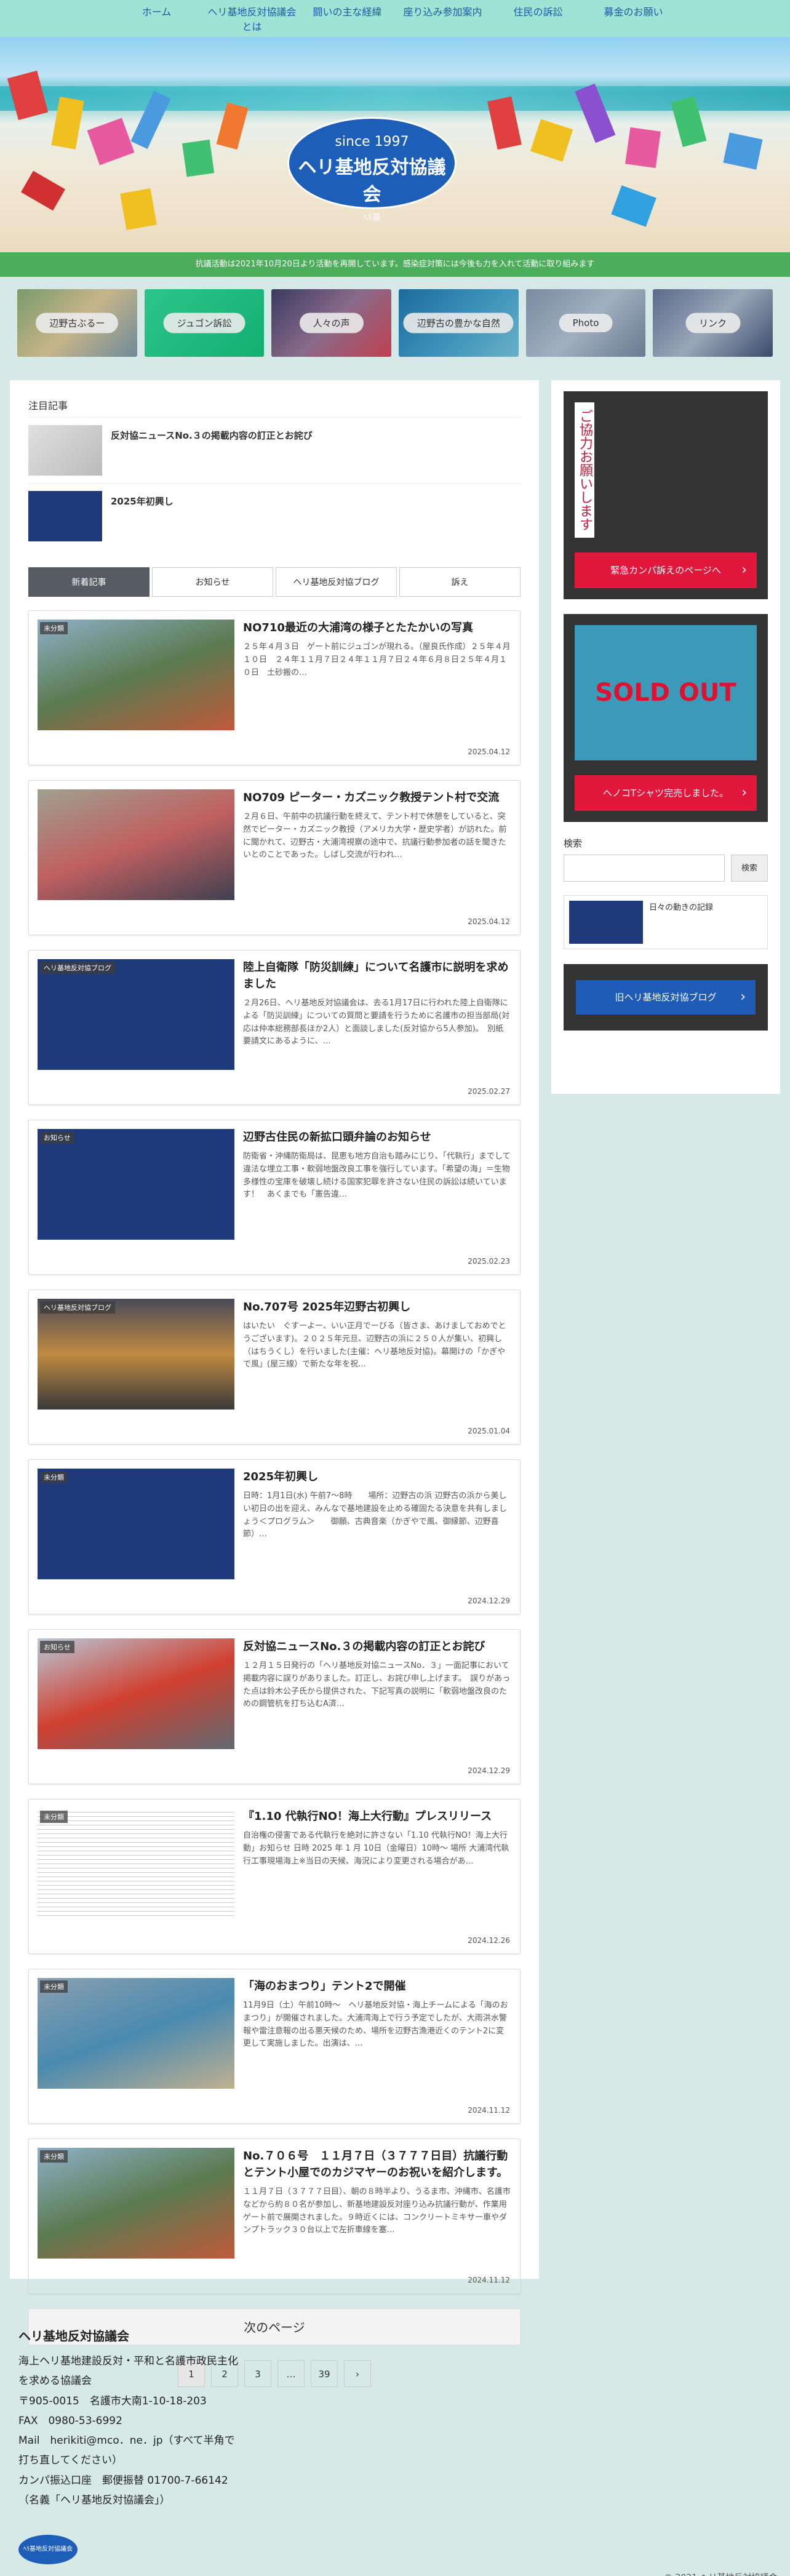 Image resolution: width=790 pixels, height=2576 pixels. I want to click on post-tabs: 新着記事 お知らせ ヘリ基地反対協ブログ 訴え, so click(274, 582).